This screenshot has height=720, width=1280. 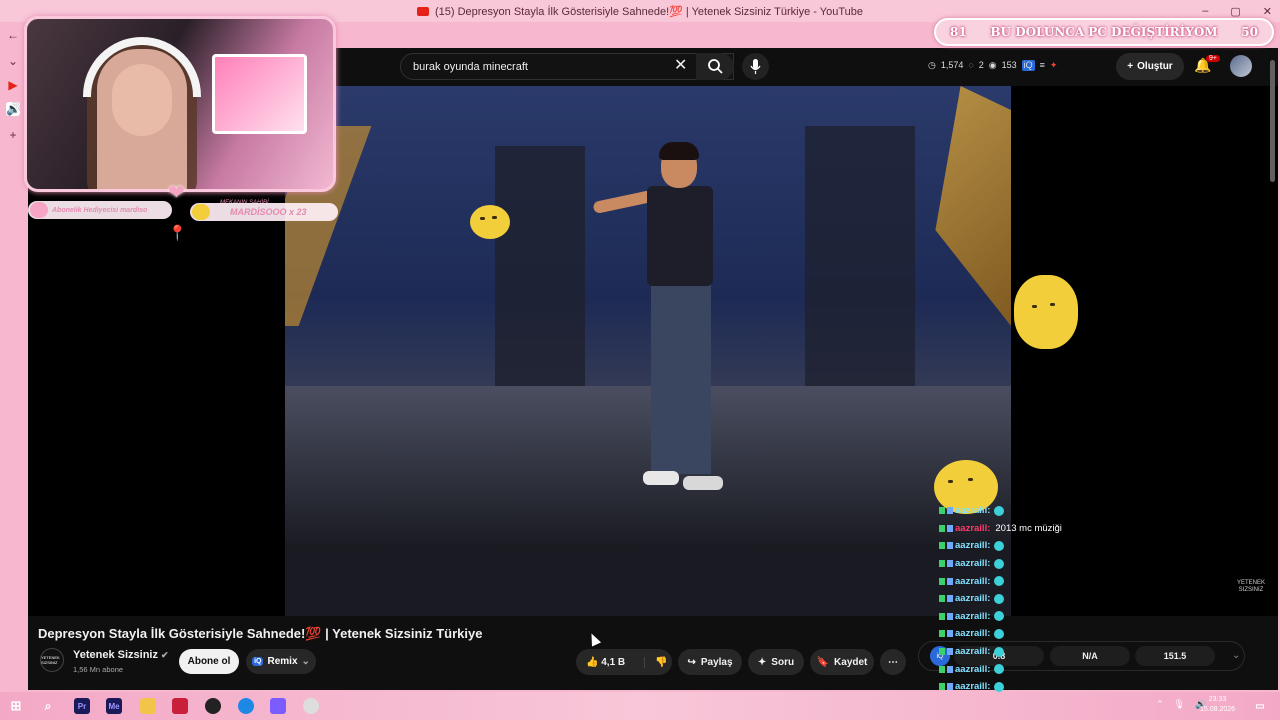 I want to click on sub-gifter-text: Abonelik Hediyecisi mardiso, so click(x=100, y=210).